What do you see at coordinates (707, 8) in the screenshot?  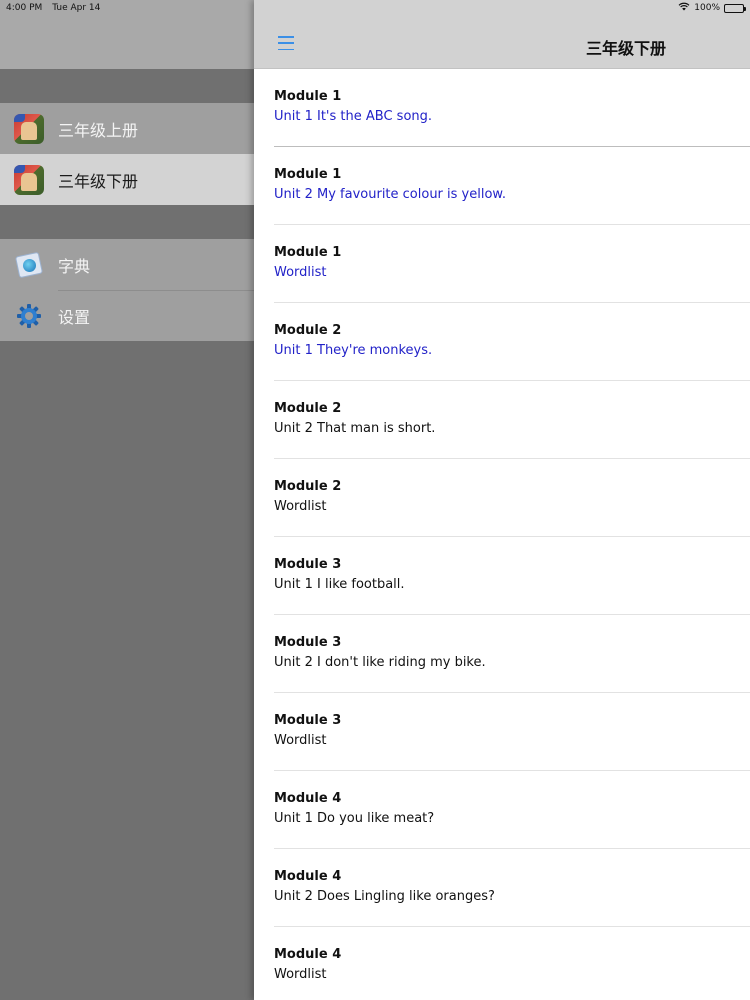 I see `battery-percentage: 100%` at bounding box center [707, 8].